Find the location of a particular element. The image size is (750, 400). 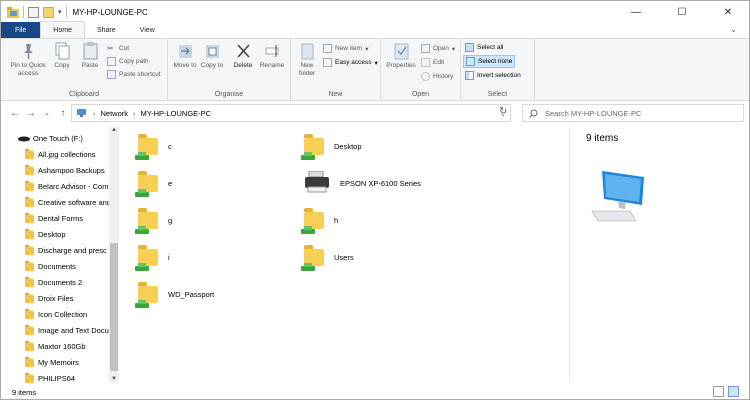

collapse-ribbon-icon: ⌄ is located at coordinates (733, 29).